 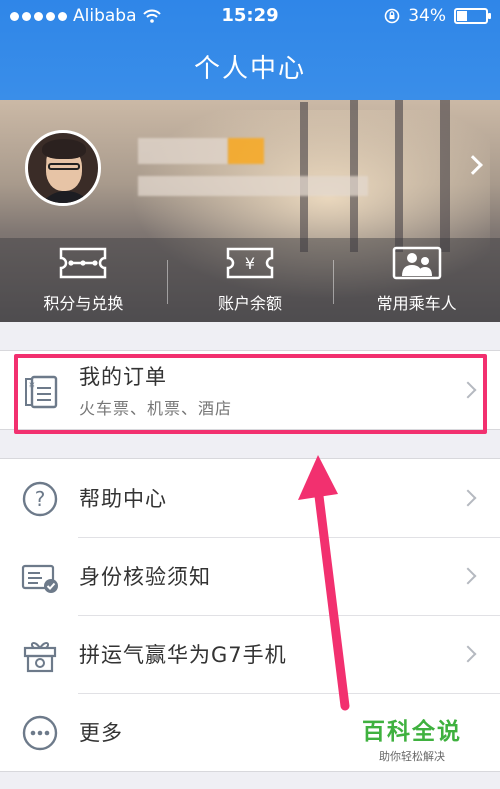 What do you see at coordinates (412, 756) in the screenshot?
I see `watermark-subtitle: 助你轻松解决` at bounding box center [412, 756].